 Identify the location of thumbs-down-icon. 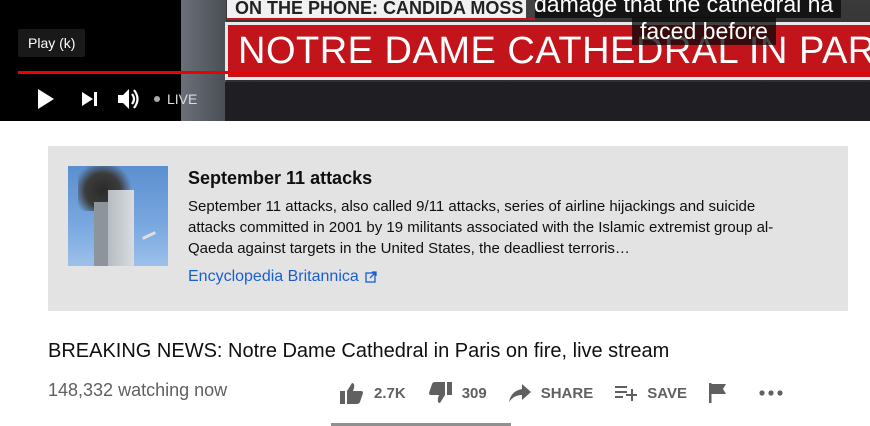
(440, 392).